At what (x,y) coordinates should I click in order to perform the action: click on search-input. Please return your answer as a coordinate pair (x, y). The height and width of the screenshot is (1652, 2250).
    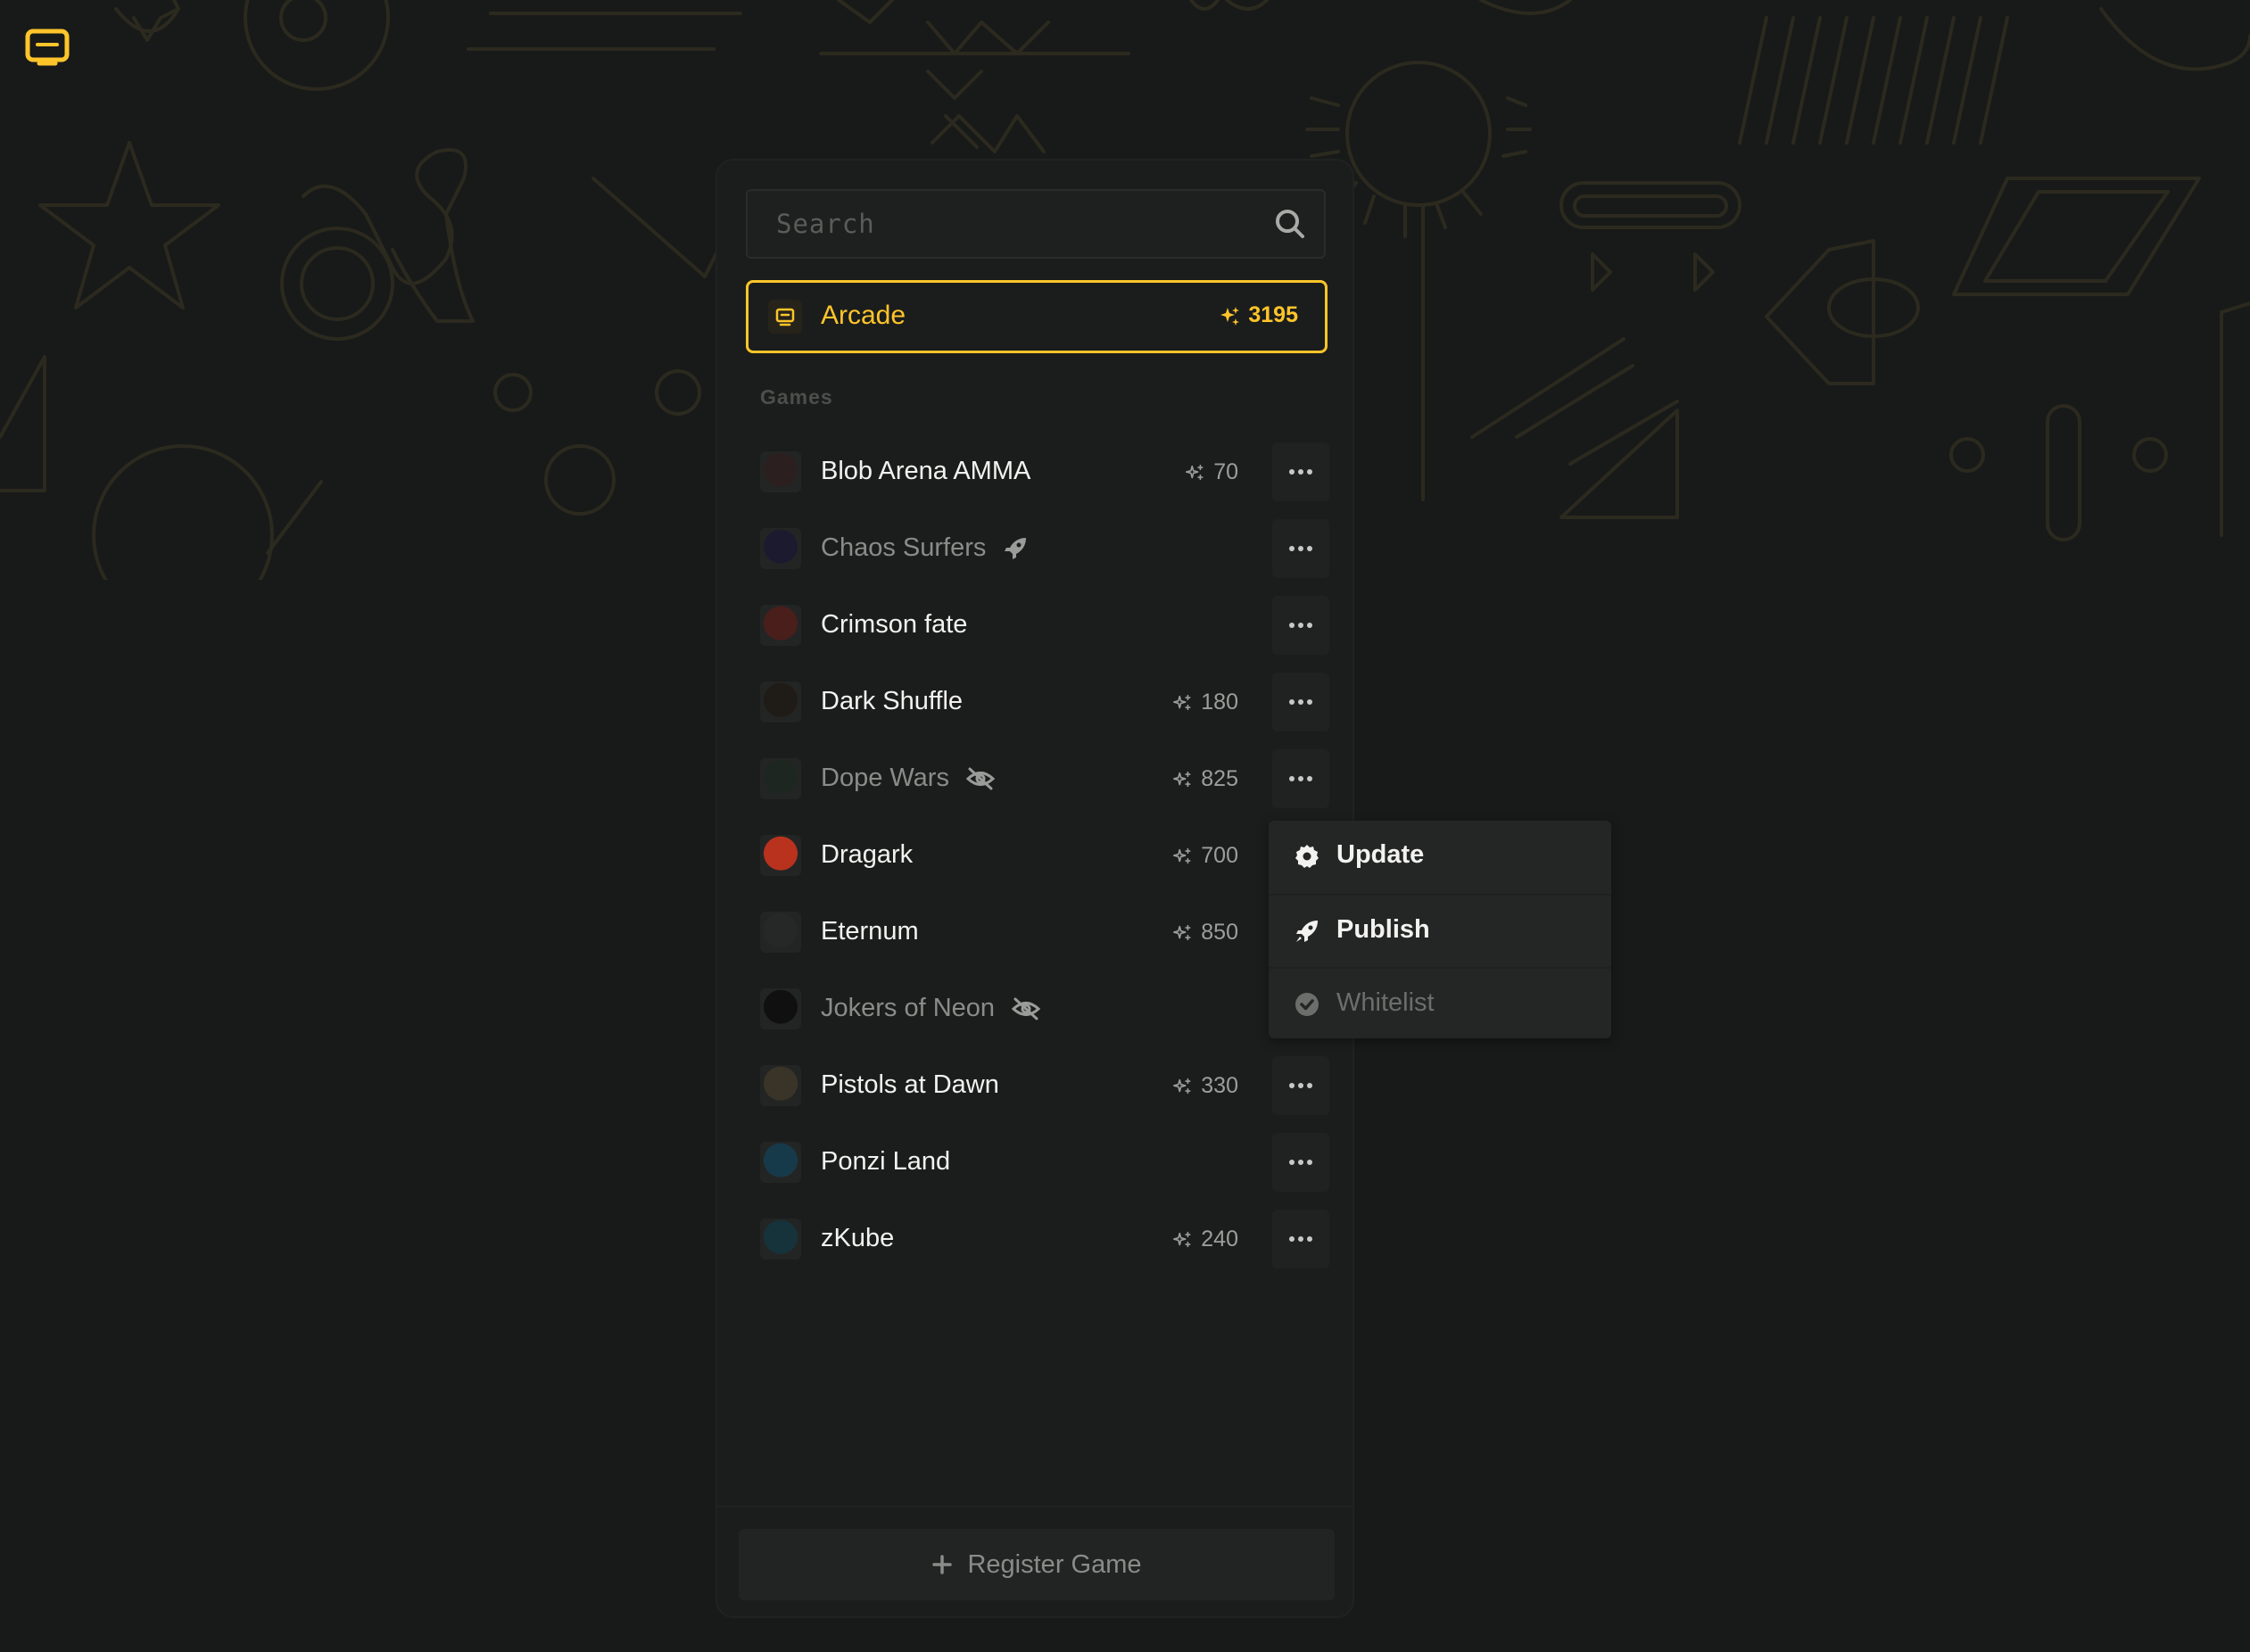
    Looking at the image, I should click on (997, 224).